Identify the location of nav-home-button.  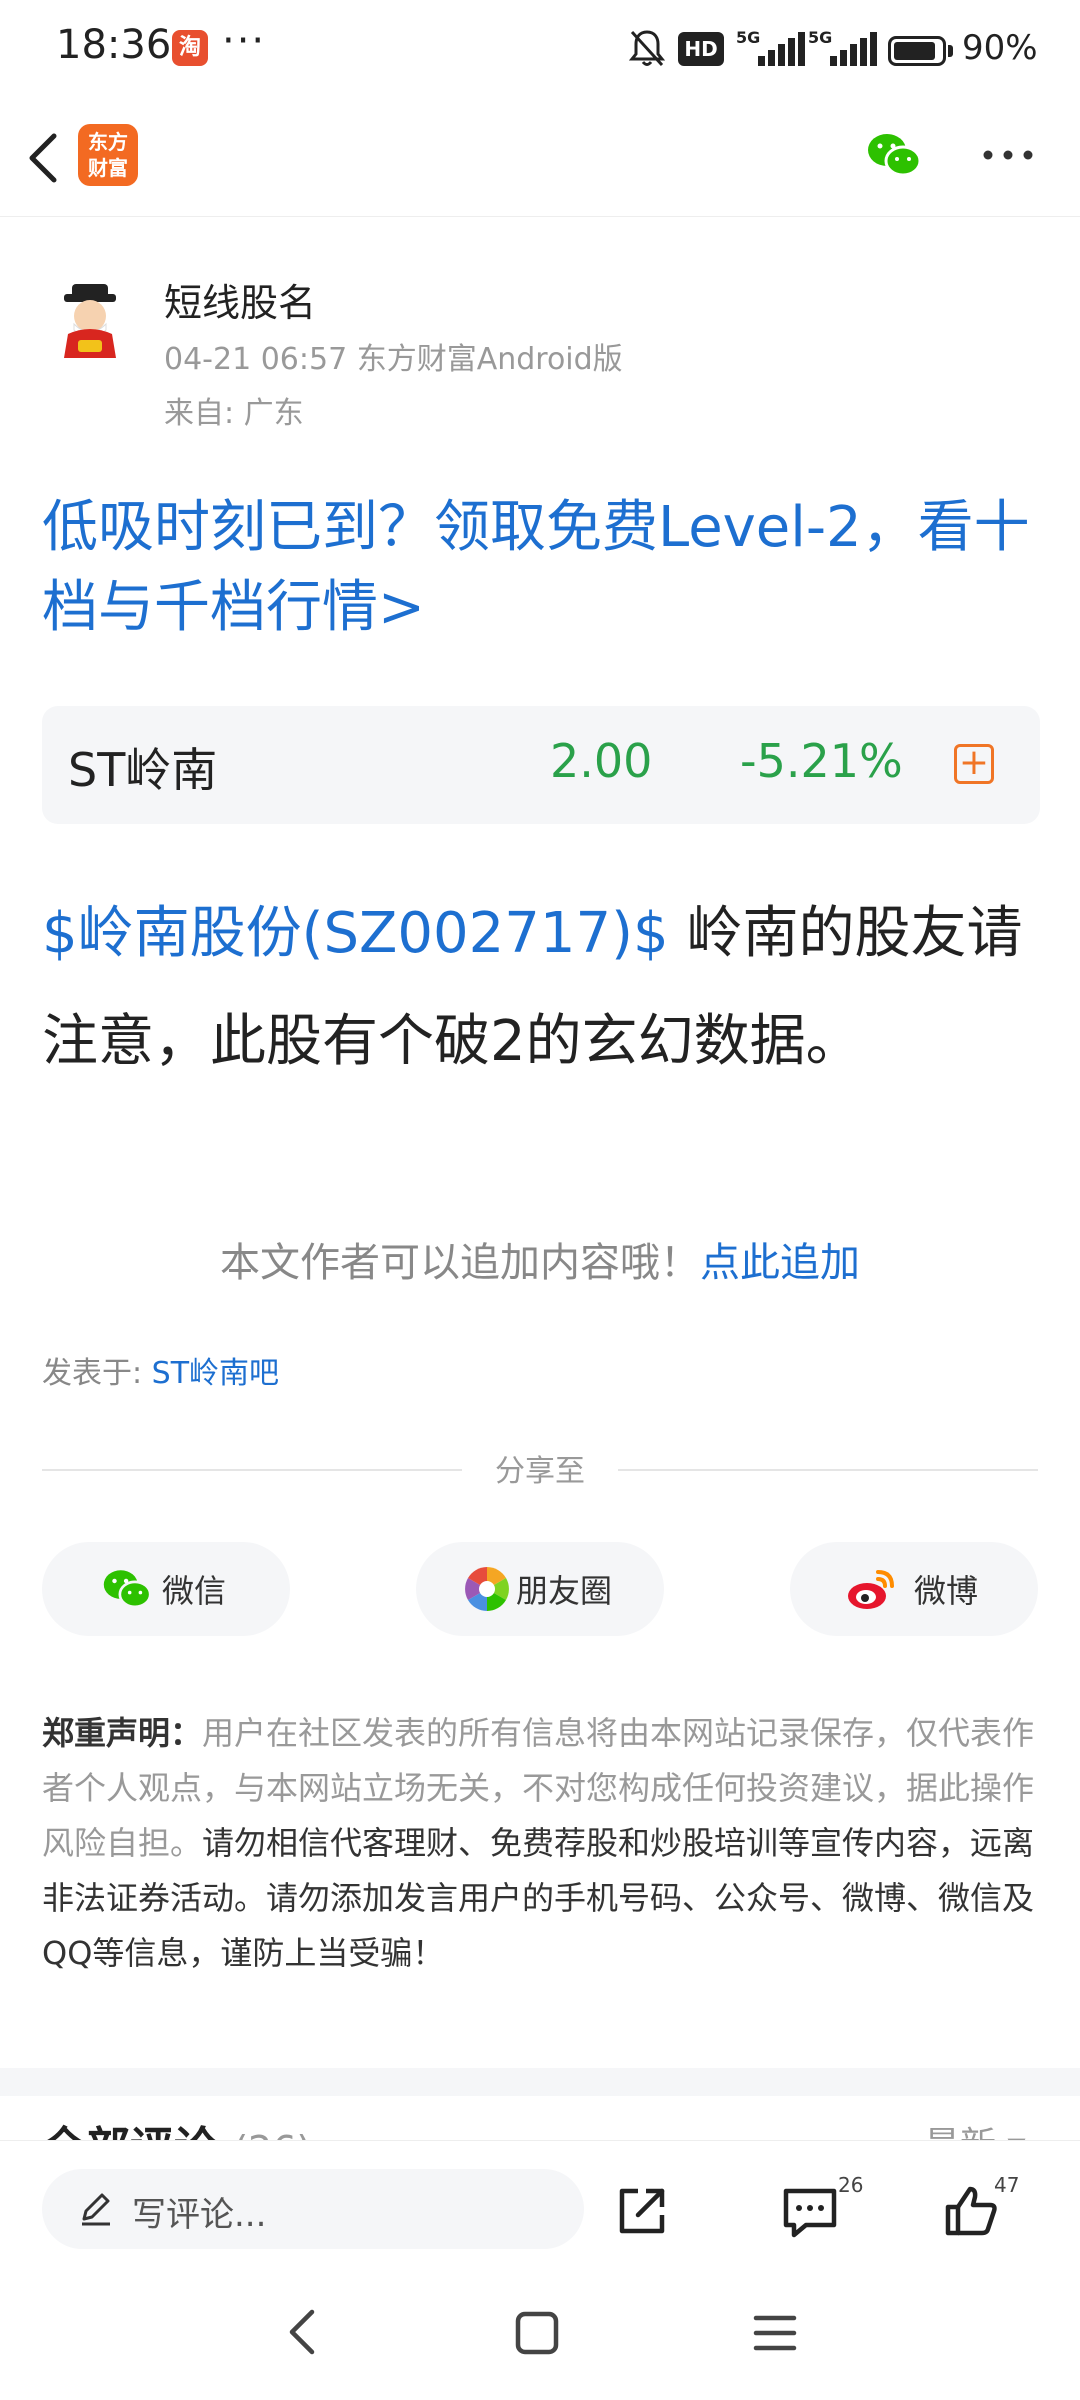
(537, 2335).